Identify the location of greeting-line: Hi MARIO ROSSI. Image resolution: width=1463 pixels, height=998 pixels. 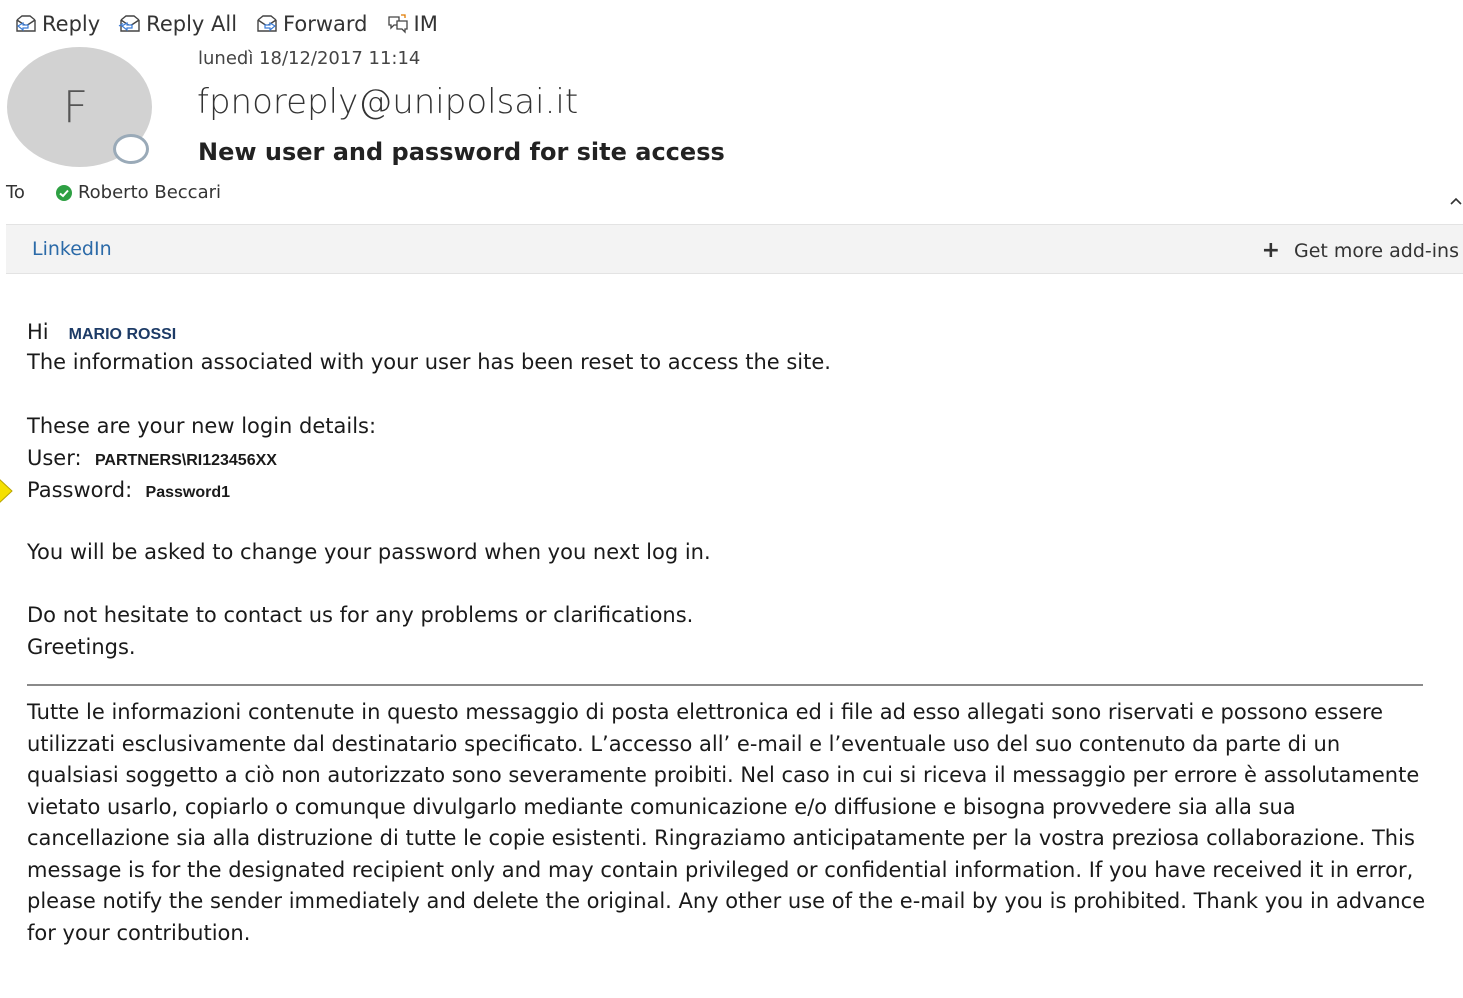
(101, 332).